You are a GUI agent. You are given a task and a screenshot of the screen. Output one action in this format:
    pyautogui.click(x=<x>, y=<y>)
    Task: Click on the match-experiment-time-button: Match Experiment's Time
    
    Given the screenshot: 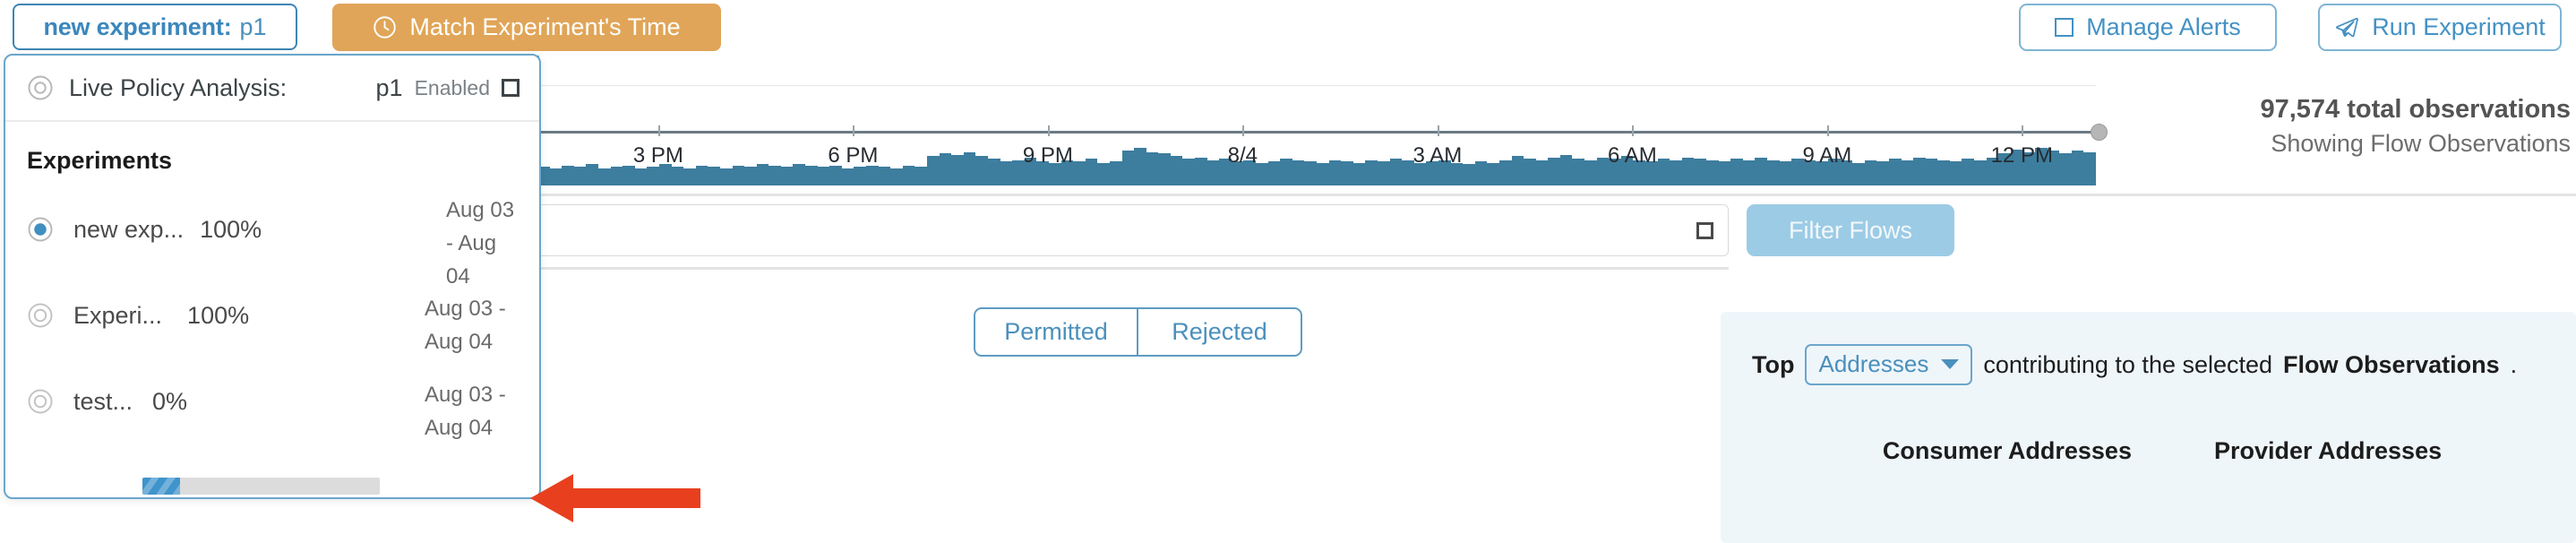 What is the action you would take?
    pyautogui.click(x=526, y=27)
    